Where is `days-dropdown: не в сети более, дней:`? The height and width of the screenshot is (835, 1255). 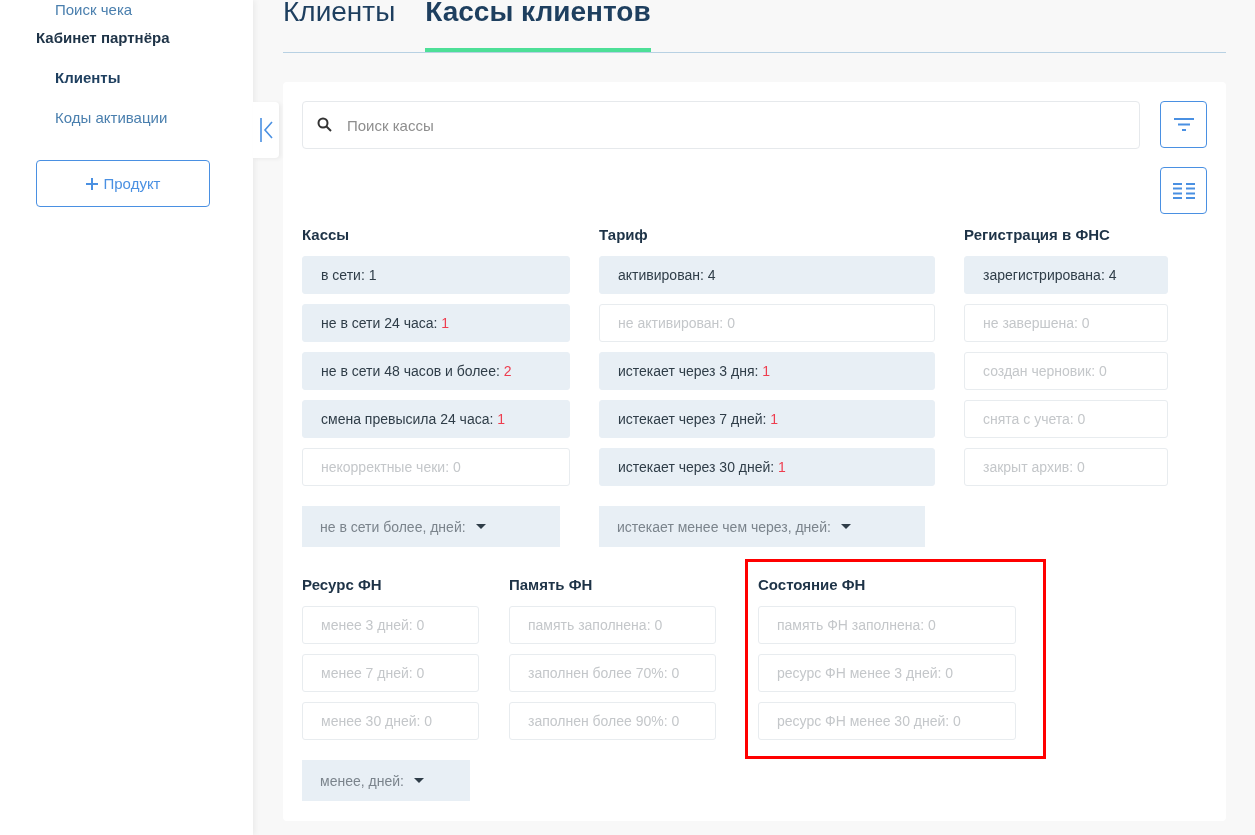
days-dropdown: не в сети более, дней: is located at coordinates (431, 526).